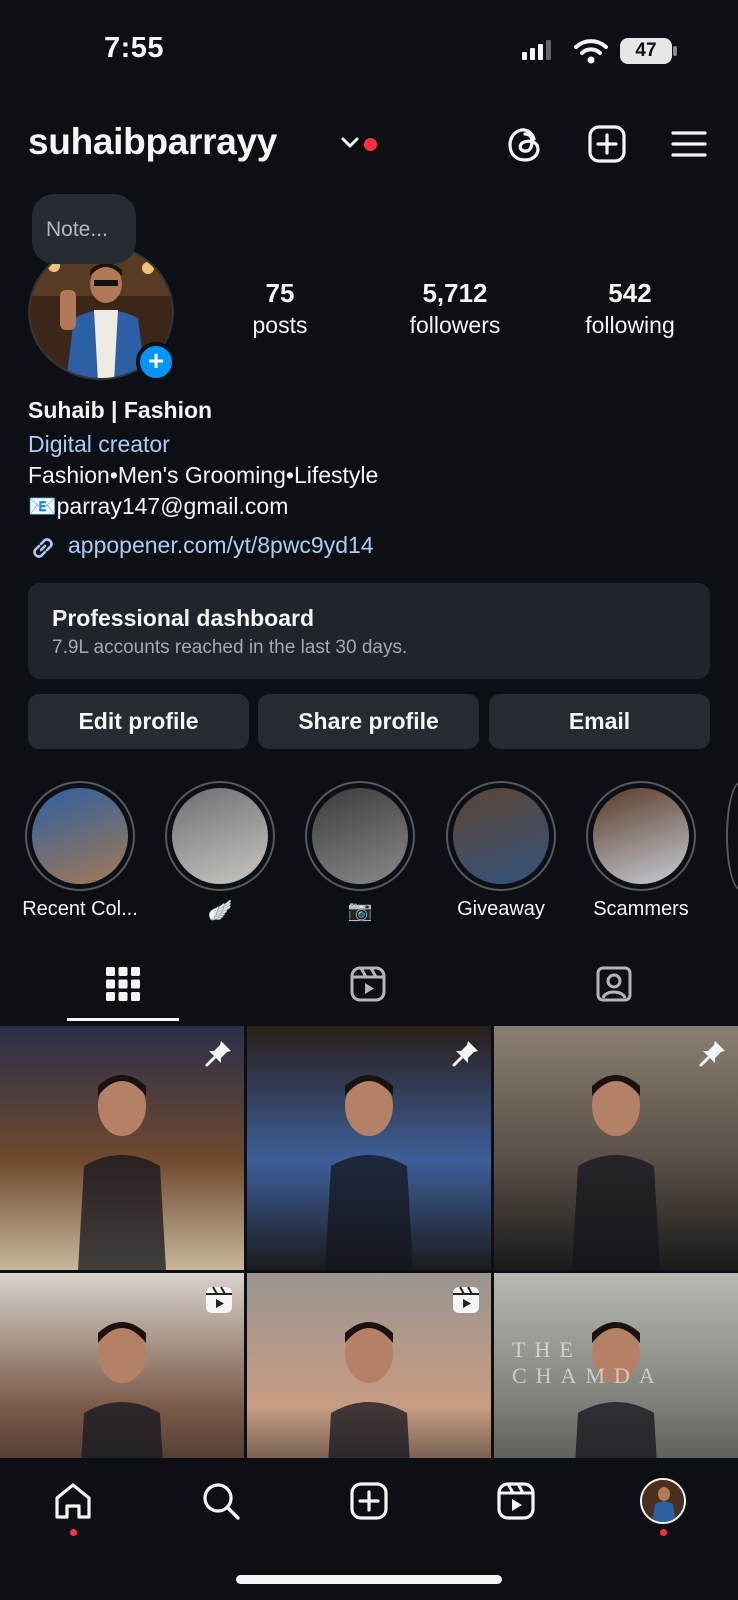 The image size is (738, 1600). What do you see at coordinates (646, 51) in the screenshot?
I see `battery-indicator: 47` at bounding box center [646, 51].